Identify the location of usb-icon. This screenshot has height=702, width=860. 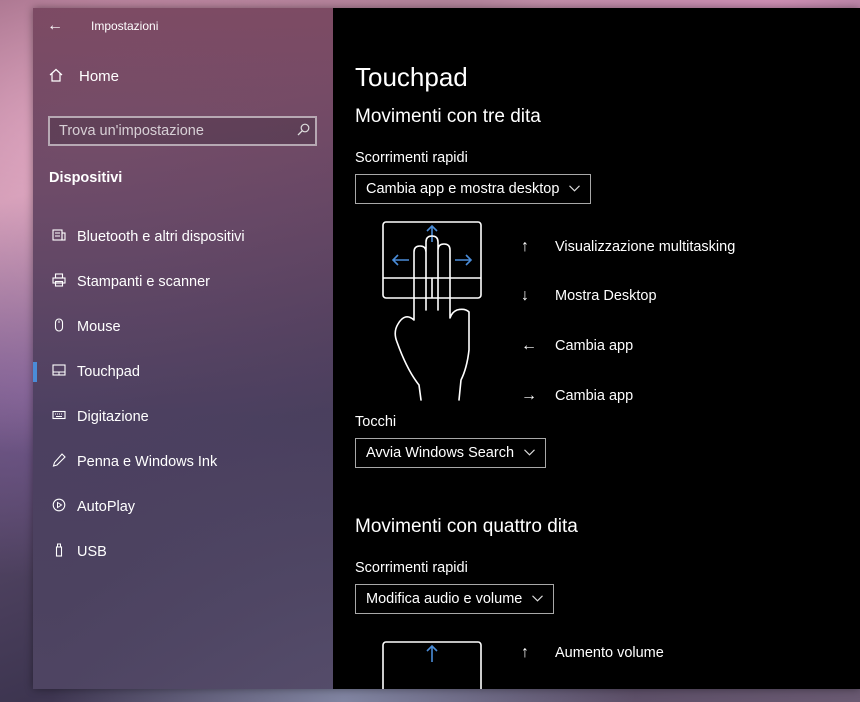
(59, 551).